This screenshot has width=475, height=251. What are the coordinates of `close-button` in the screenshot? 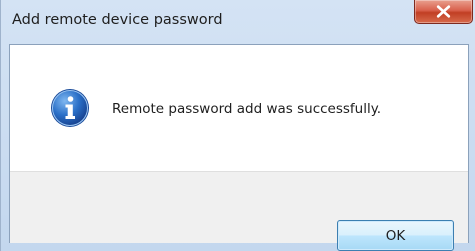 It's located at (443, 12).